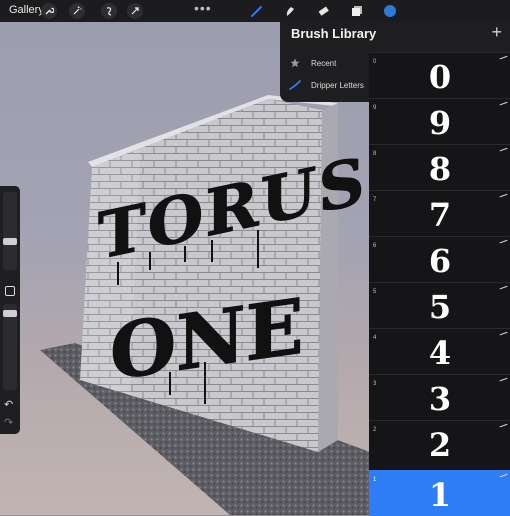  I want to click on brush-preview: 1, so click(440, 495).